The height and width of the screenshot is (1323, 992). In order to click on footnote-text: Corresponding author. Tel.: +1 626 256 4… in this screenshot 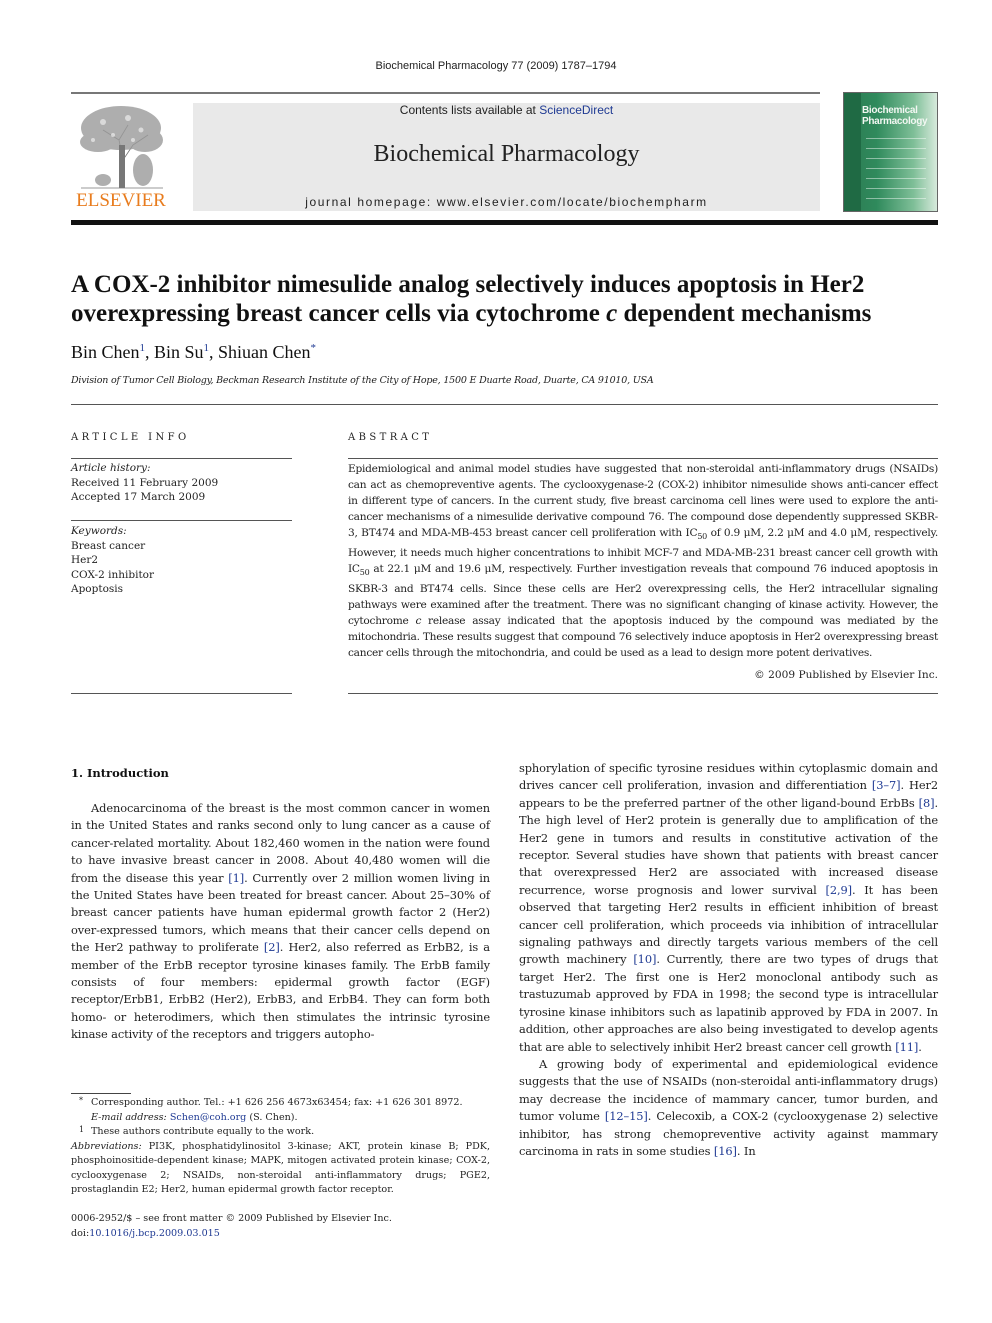, I will do `click(277, 1102)`.